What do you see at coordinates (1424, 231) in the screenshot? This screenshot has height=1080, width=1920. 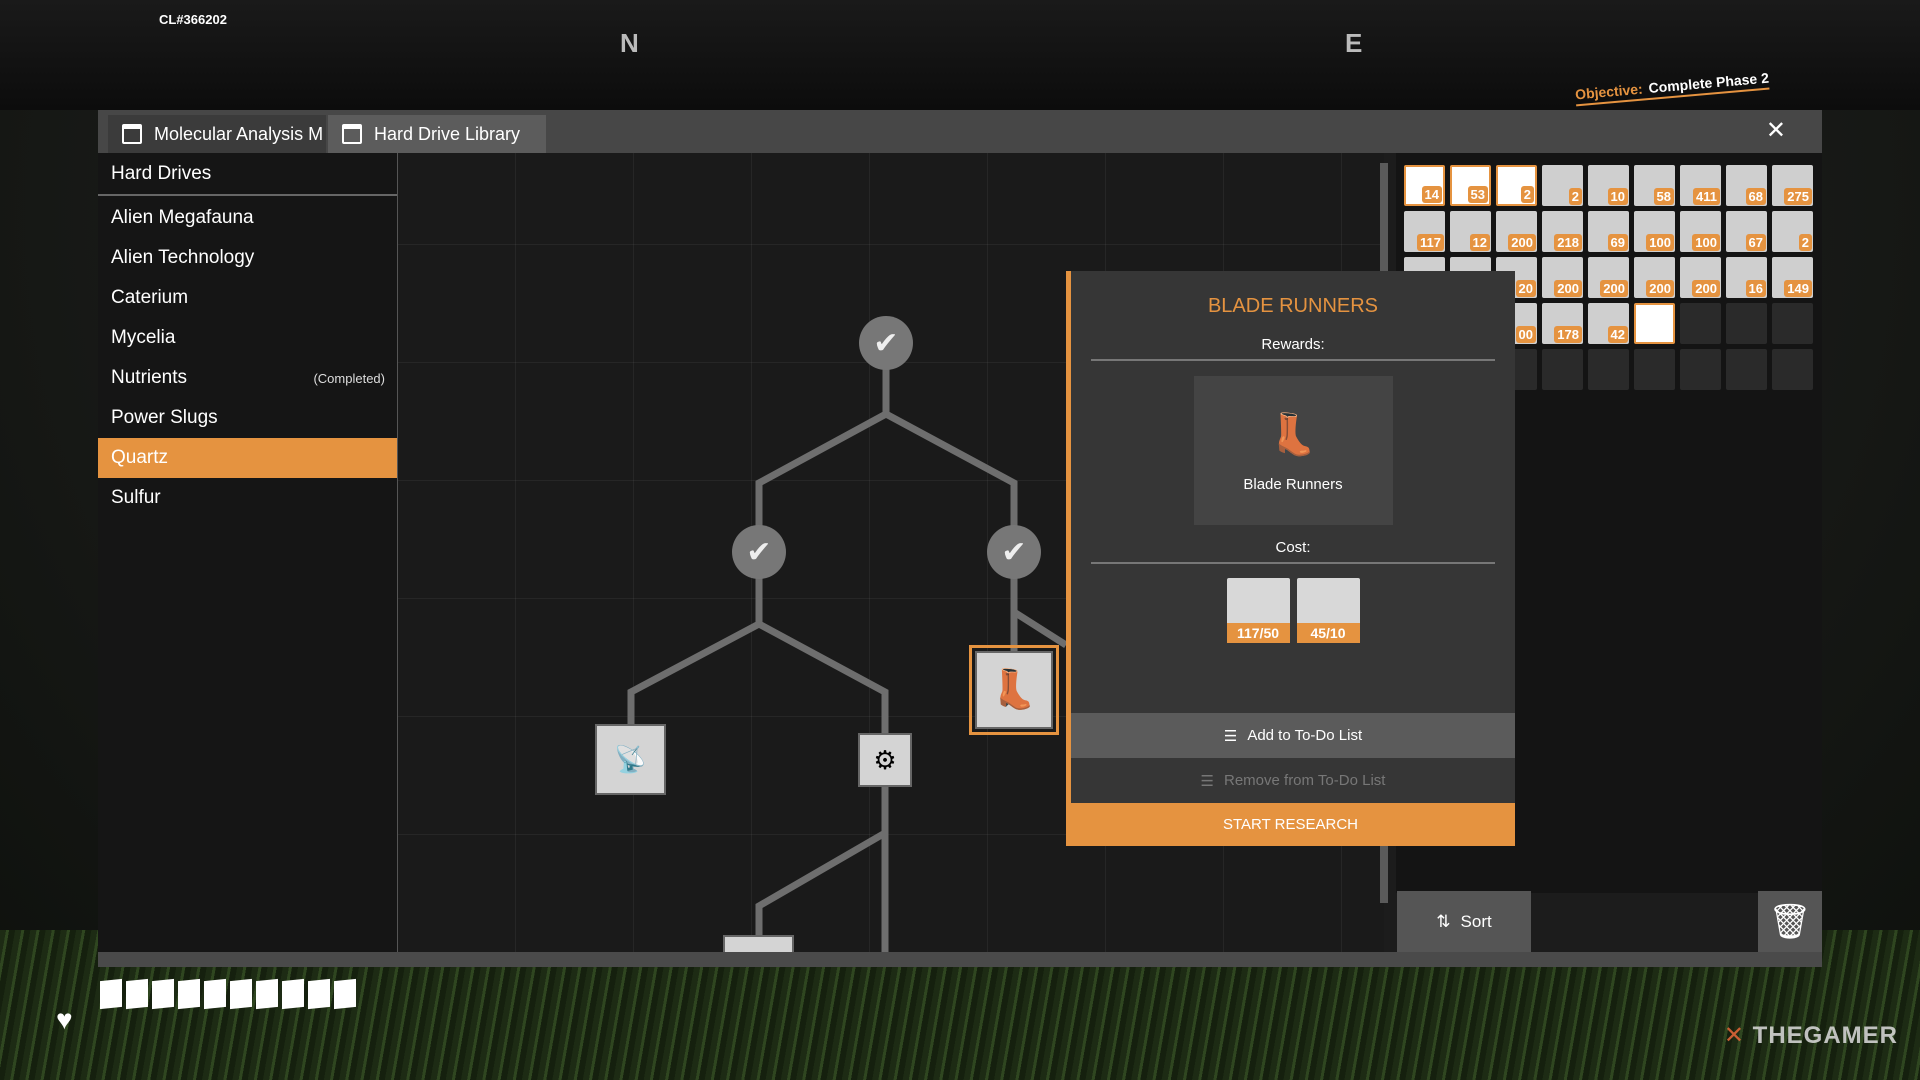 I see `inventory-slot: 117` at bounding box center [1424, 231].